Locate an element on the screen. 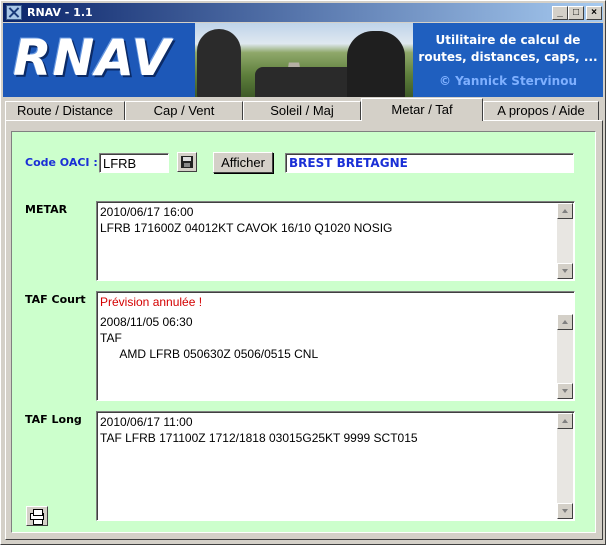 The image size is (606, 545). taf-long-label: TAF Long is located at coordinates (53, 419).